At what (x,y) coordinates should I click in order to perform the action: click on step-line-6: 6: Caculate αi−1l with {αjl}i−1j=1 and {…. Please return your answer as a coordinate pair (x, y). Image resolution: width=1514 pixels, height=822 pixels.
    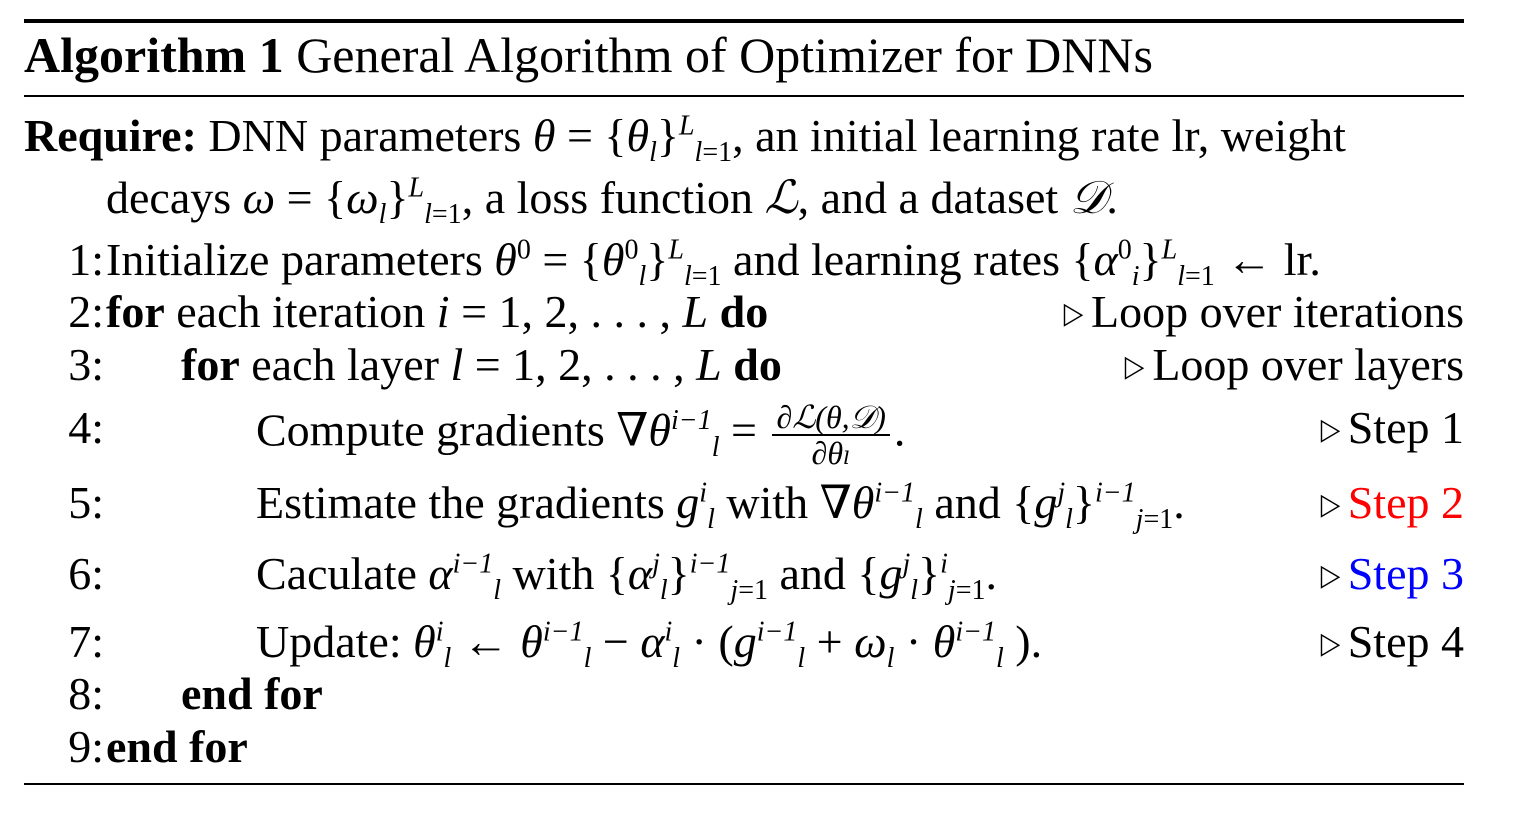
    Looking at the image, I should click on (744, 576).